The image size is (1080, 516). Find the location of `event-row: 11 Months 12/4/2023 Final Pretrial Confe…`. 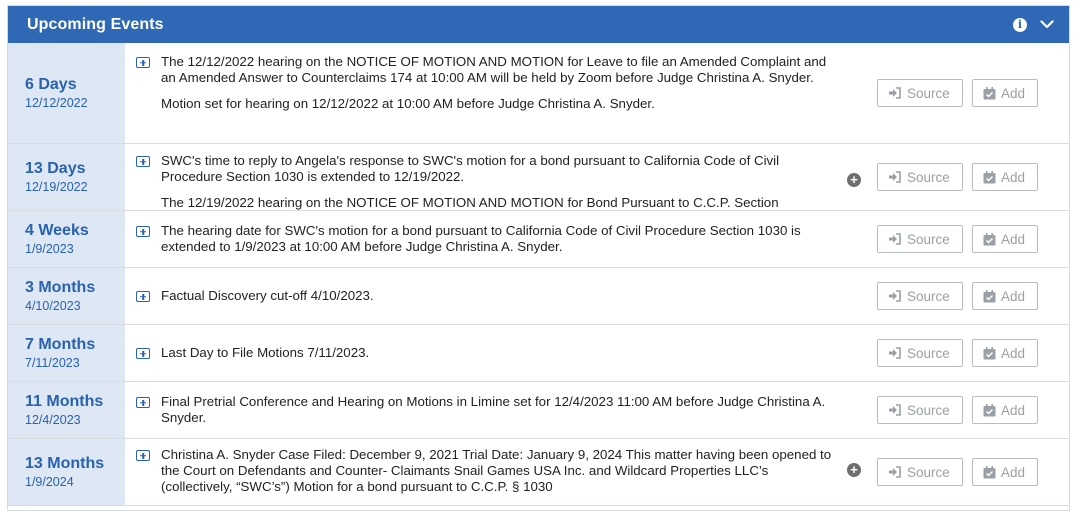

event-row: 11 Months 12/4/2023 Final Pretrial Confe… is located at coordinates (538, 410).